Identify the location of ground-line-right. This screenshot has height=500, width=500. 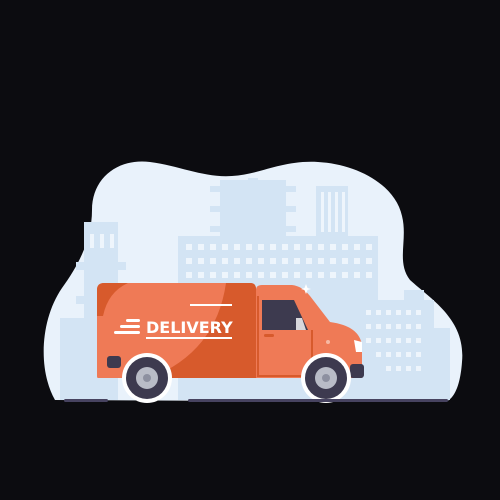
(318, 400).